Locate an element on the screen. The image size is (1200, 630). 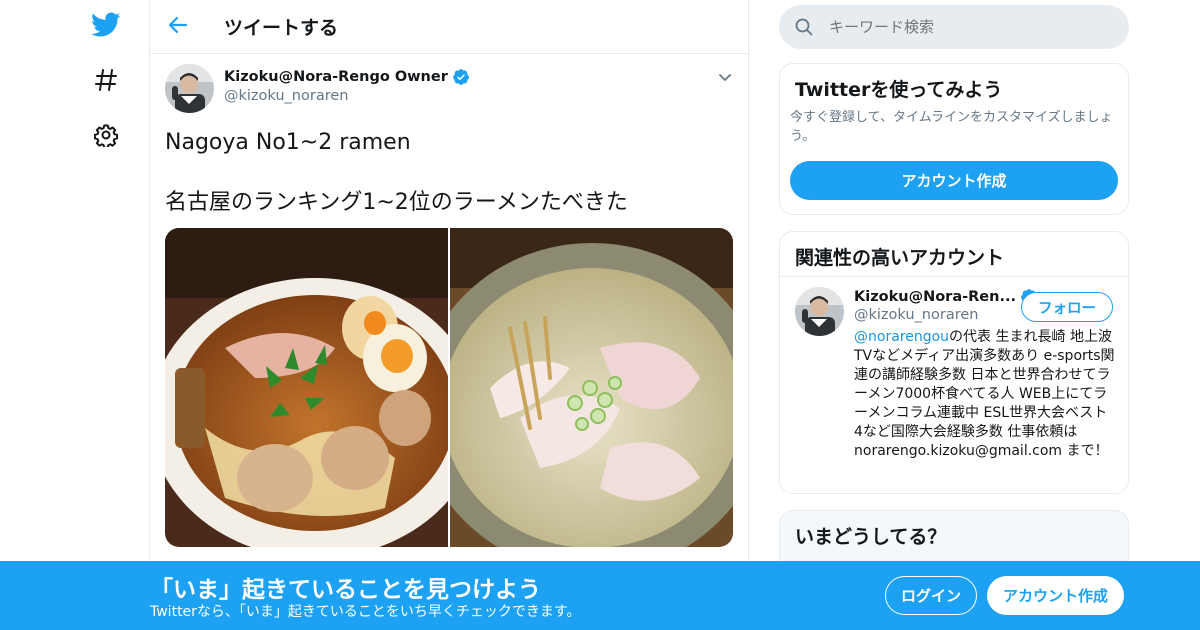
verified-badge-icon is located at coordinates (461, 77).